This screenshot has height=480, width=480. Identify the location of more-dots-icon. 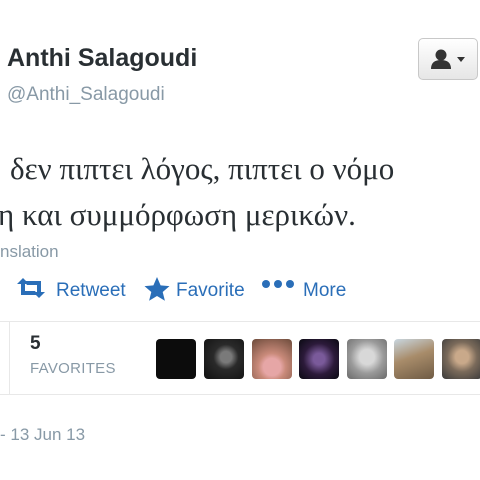
(278, 284).